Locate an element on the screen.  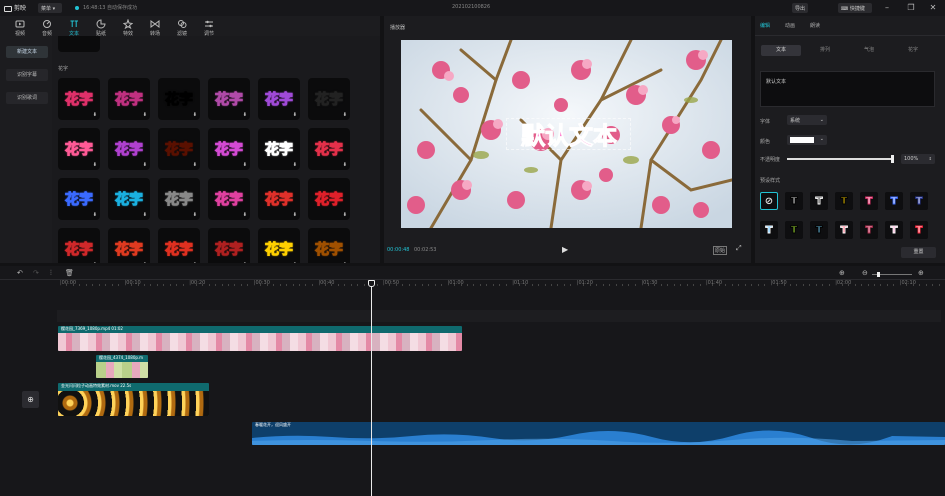
zoom-handle is located at coordinates (878, 274).